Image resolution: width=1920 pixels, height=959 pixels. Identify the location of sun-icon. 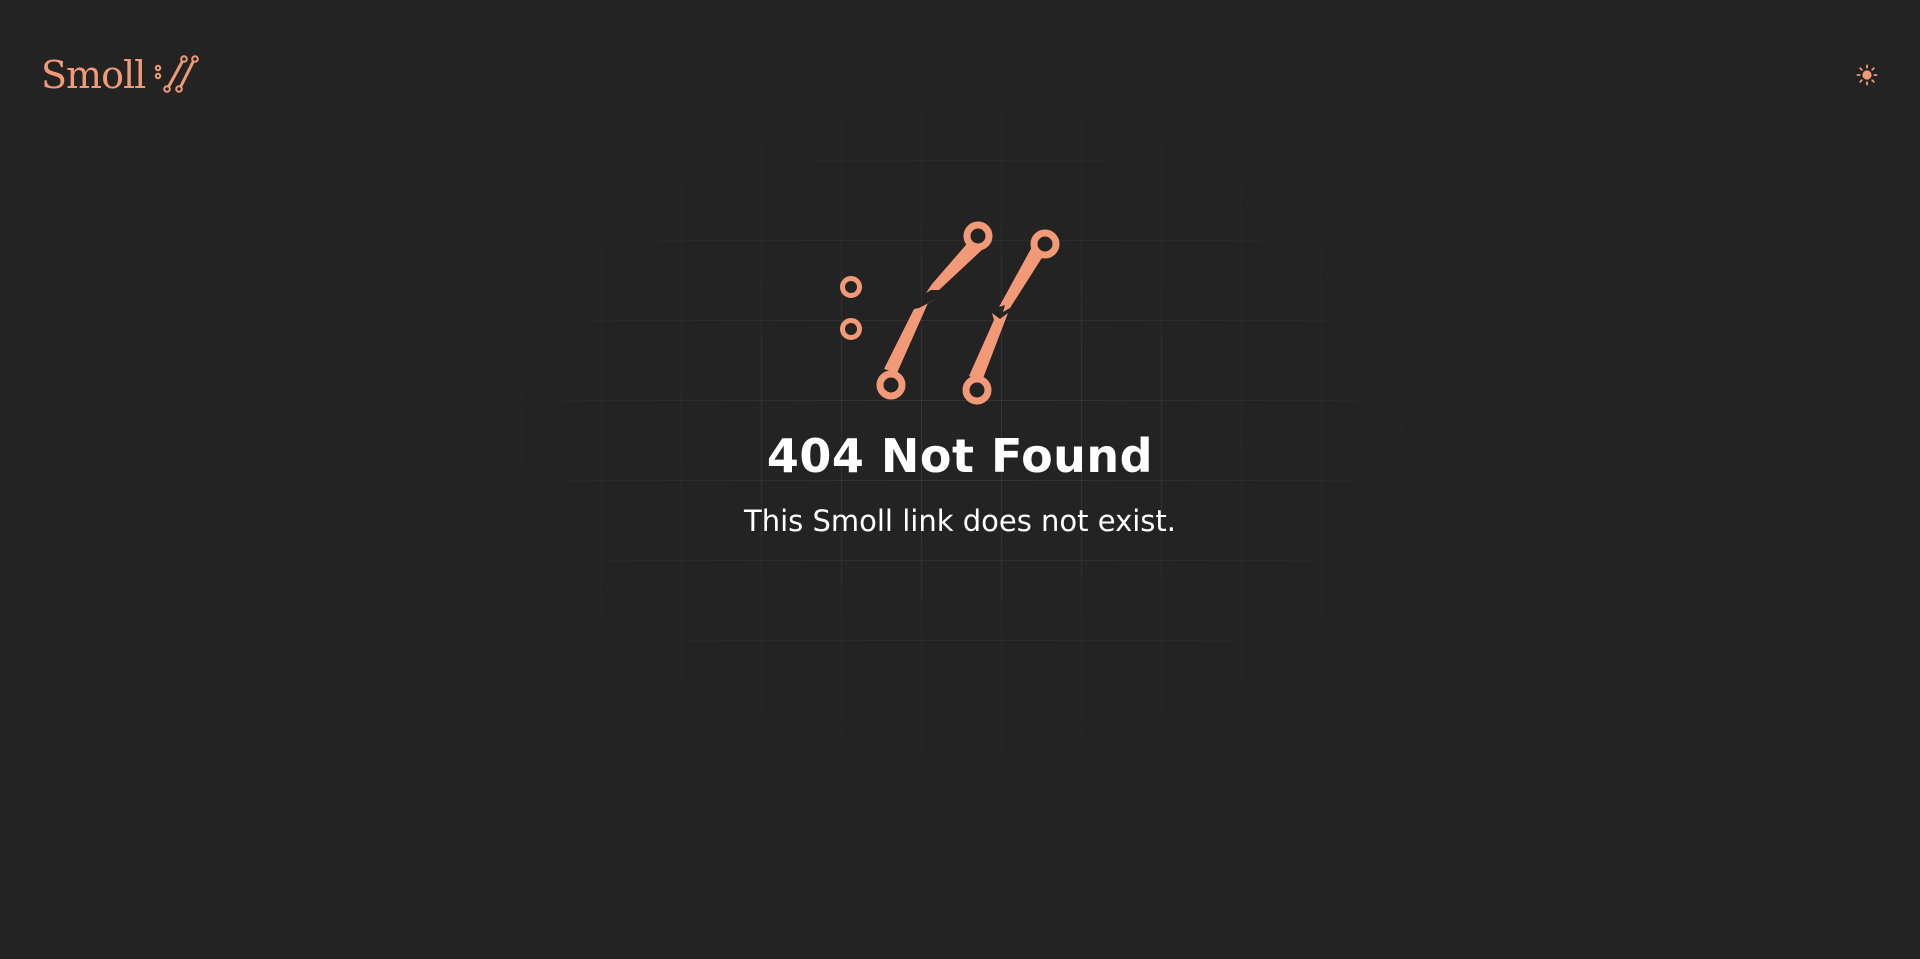
(1867, 75).